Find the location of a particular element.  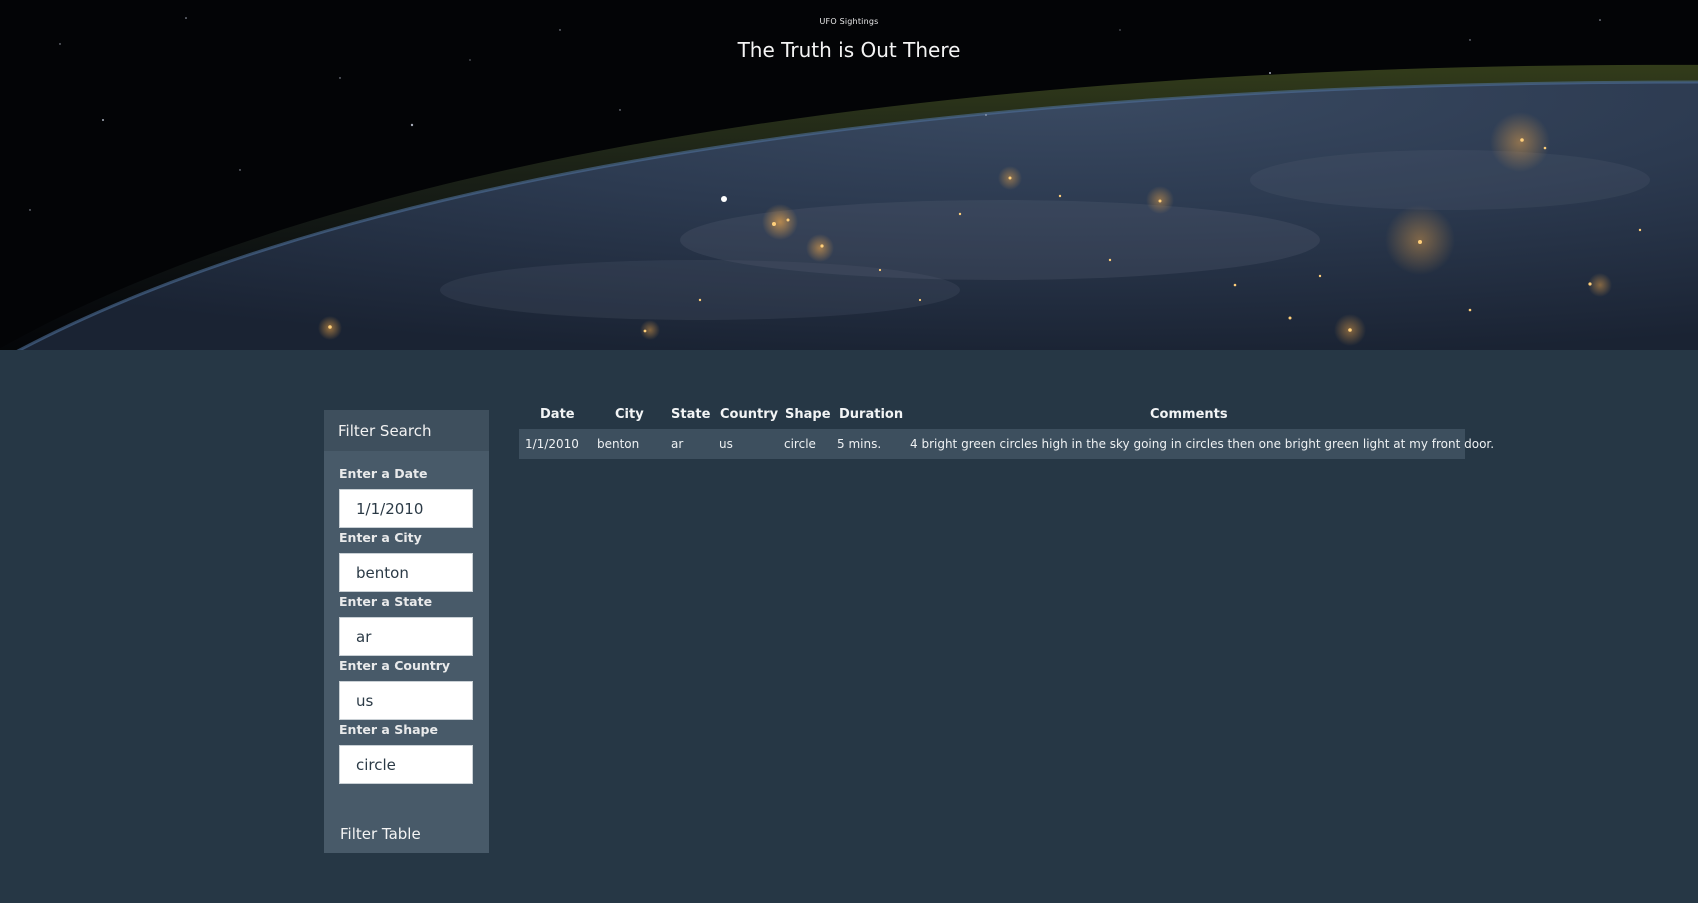

date-field: Enter a Date 1/1/2010 is located at coordinates (406, 497).